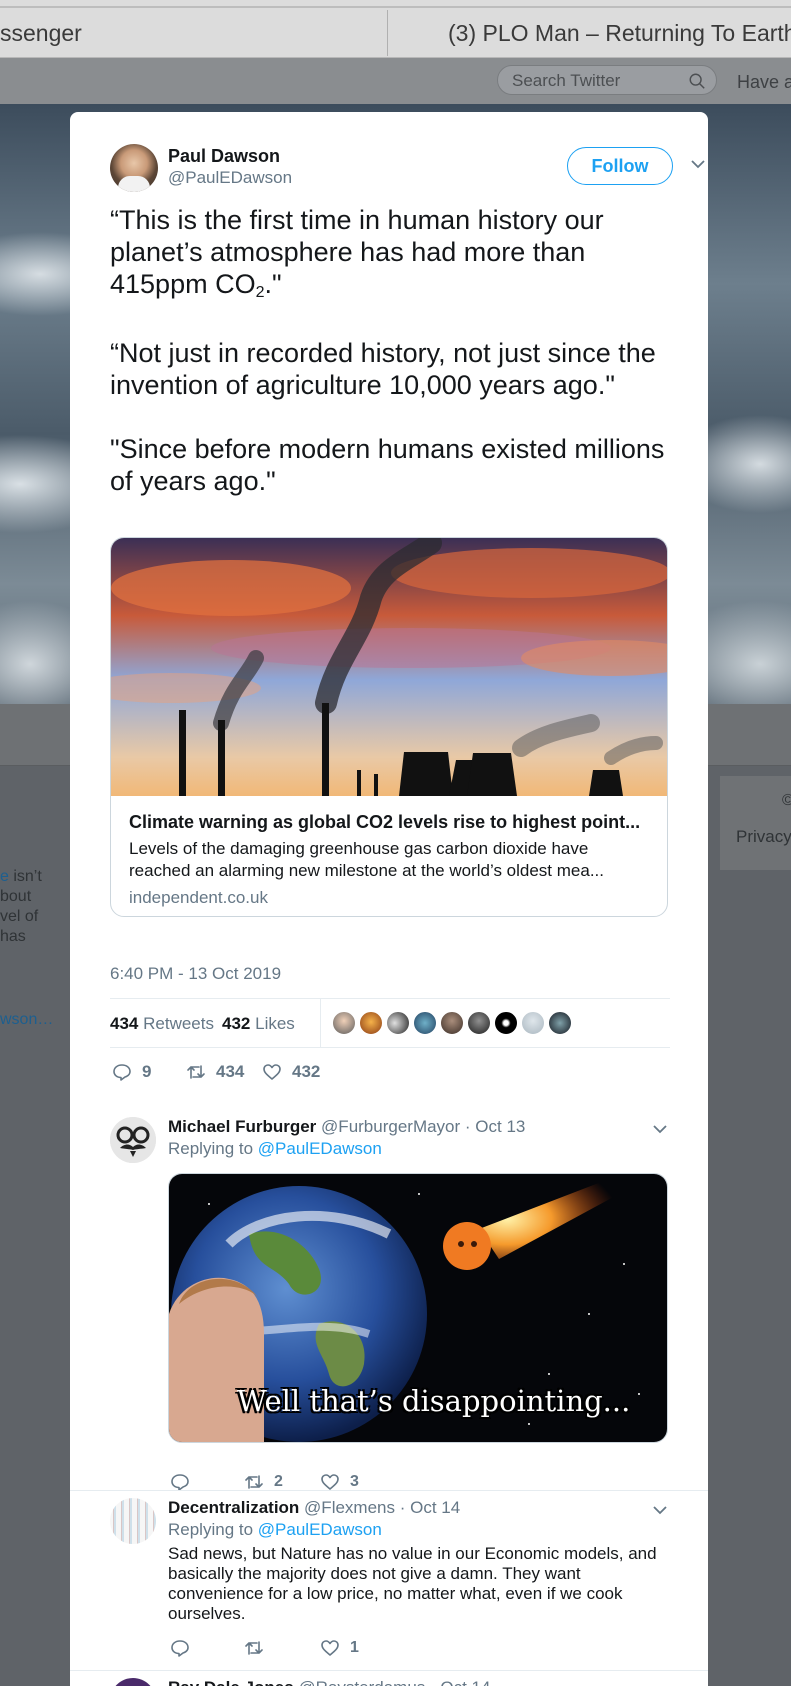 This screenshot has width=791, height=1686. I want to click on tab-bar-top-line, so click(395, 7).